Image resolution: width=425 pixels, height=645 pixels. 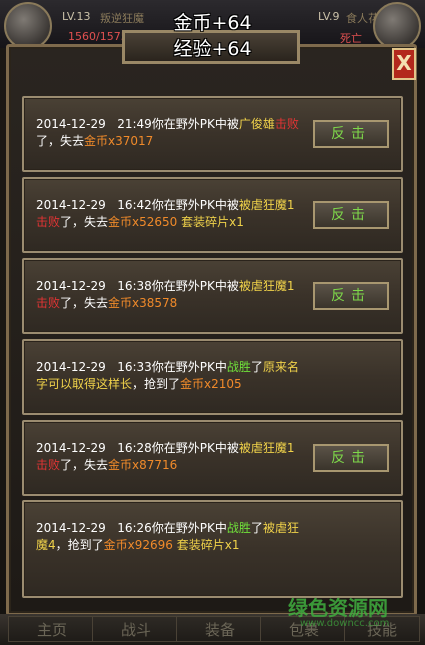 I want to click on log-time: 16:42, so click(x=134, y=205).